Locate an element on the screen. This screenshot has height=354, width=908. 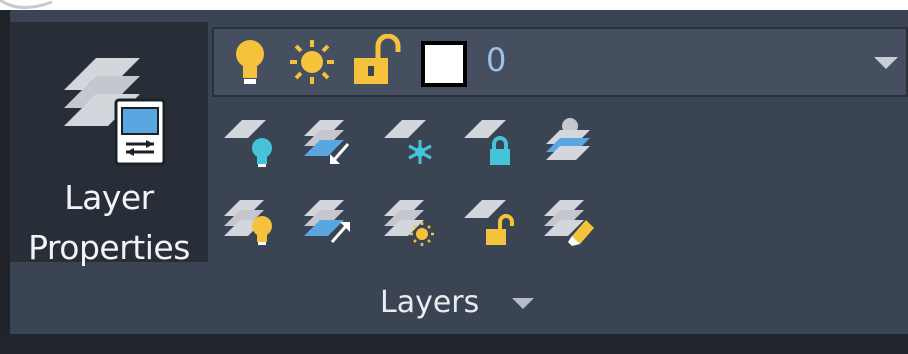
layer-merge-icon is located at coordinates (568, 222).